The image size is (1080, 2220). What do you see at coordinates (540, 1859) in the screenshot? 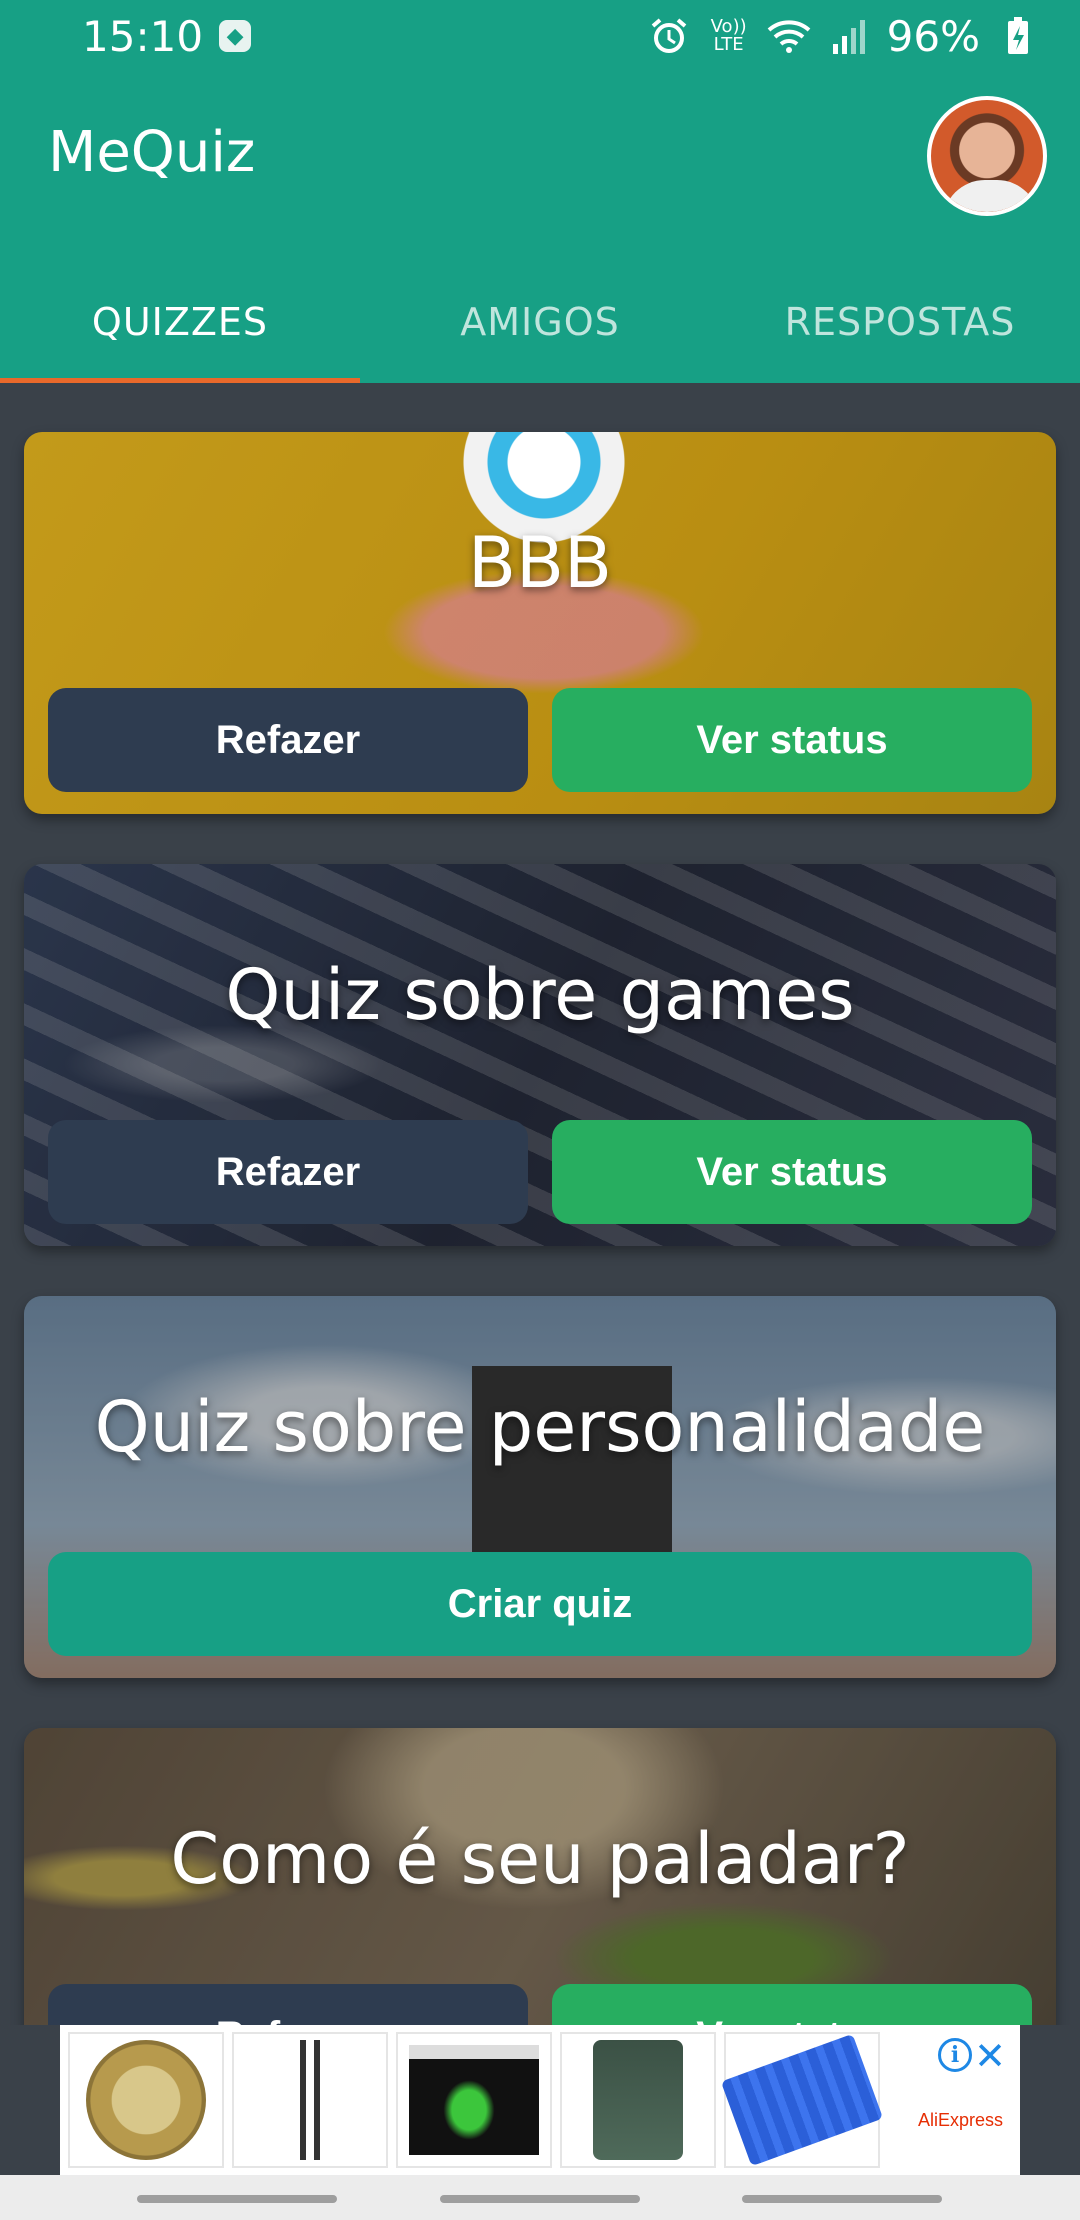
I see `quiz-title: Como é seu paladar?` at bounding box center [540, 1859].